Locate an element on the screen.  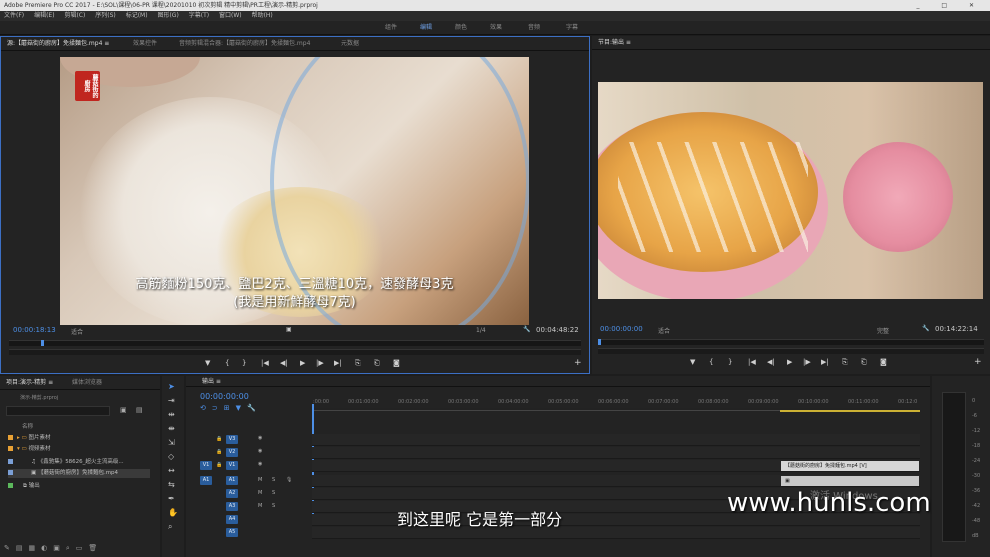
menu-titles: 字幕(T) is located at coordinates (199, 15).